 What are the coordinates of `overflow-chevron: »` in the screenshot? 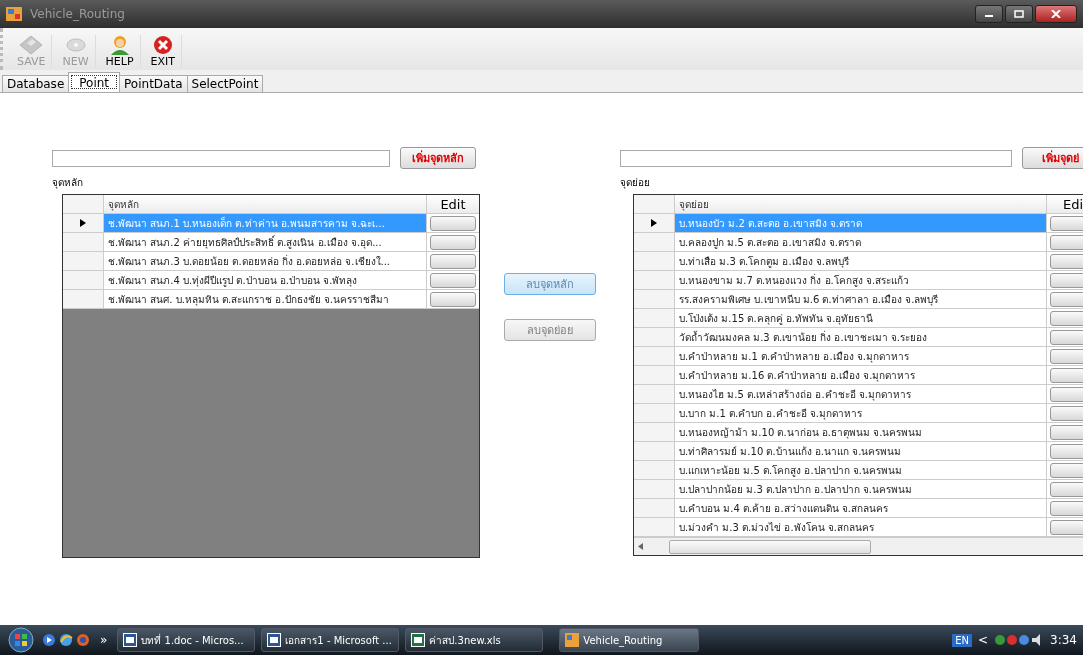 It's located at (104, 640).